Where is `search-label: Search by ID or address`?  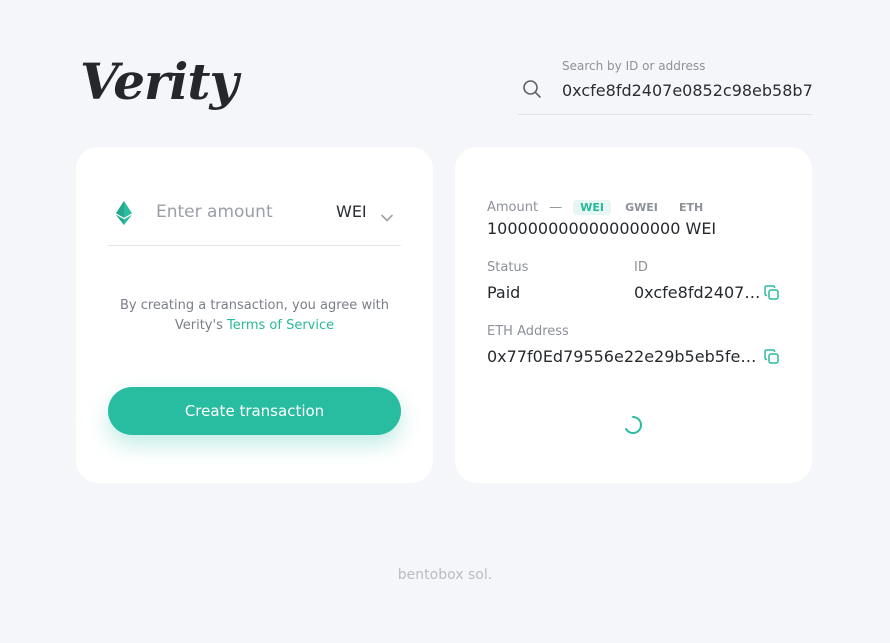 search-label: Search by ID or address is located at coordinates (634, 66).